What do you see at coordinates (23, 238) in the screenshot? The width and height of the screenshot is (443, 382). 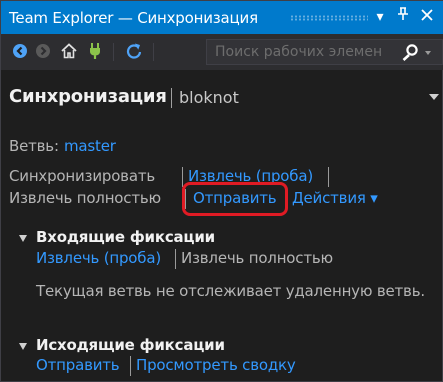 I see `expand-incoming-icon` at bounding box center [23, 238].